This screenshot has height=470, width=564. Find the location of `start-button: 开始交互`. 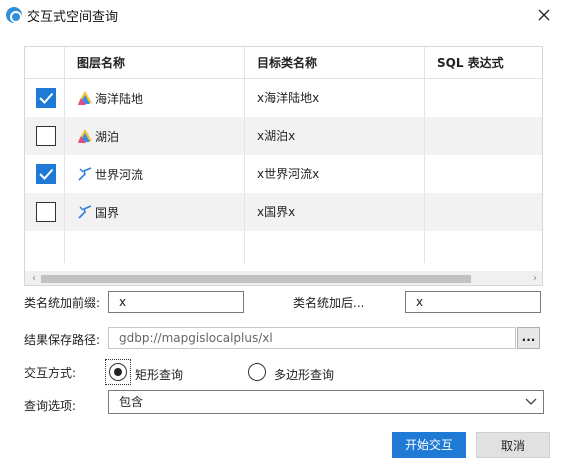

start-button: 开始交互 is located at coordinates (429, 445).